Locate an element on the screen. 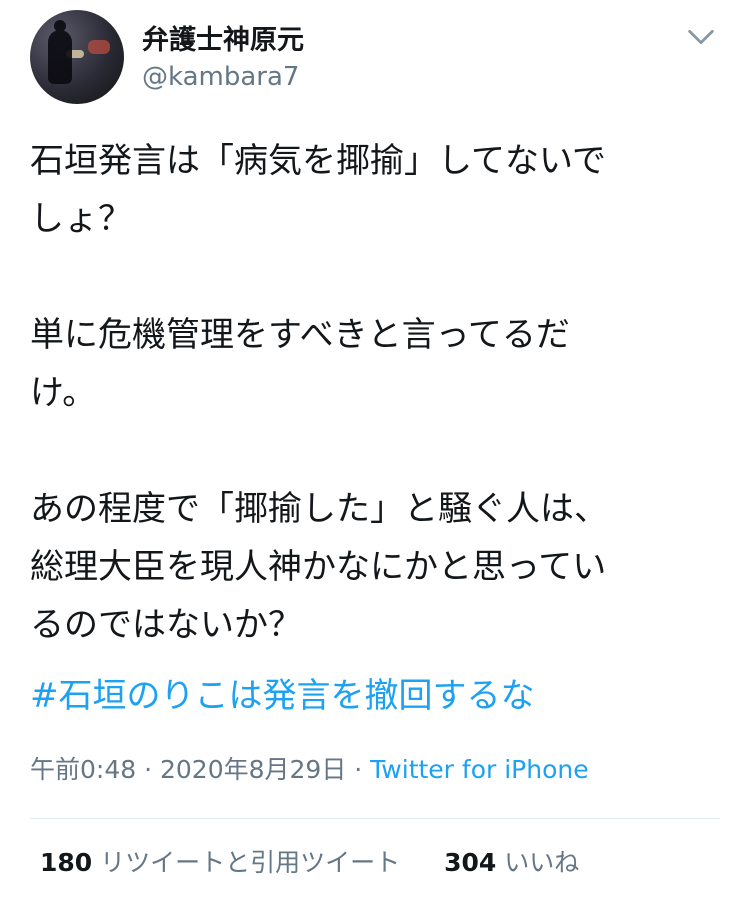  retweets-stat: 180 リツイートと引用ツイート is located at coordinates (224, 862).